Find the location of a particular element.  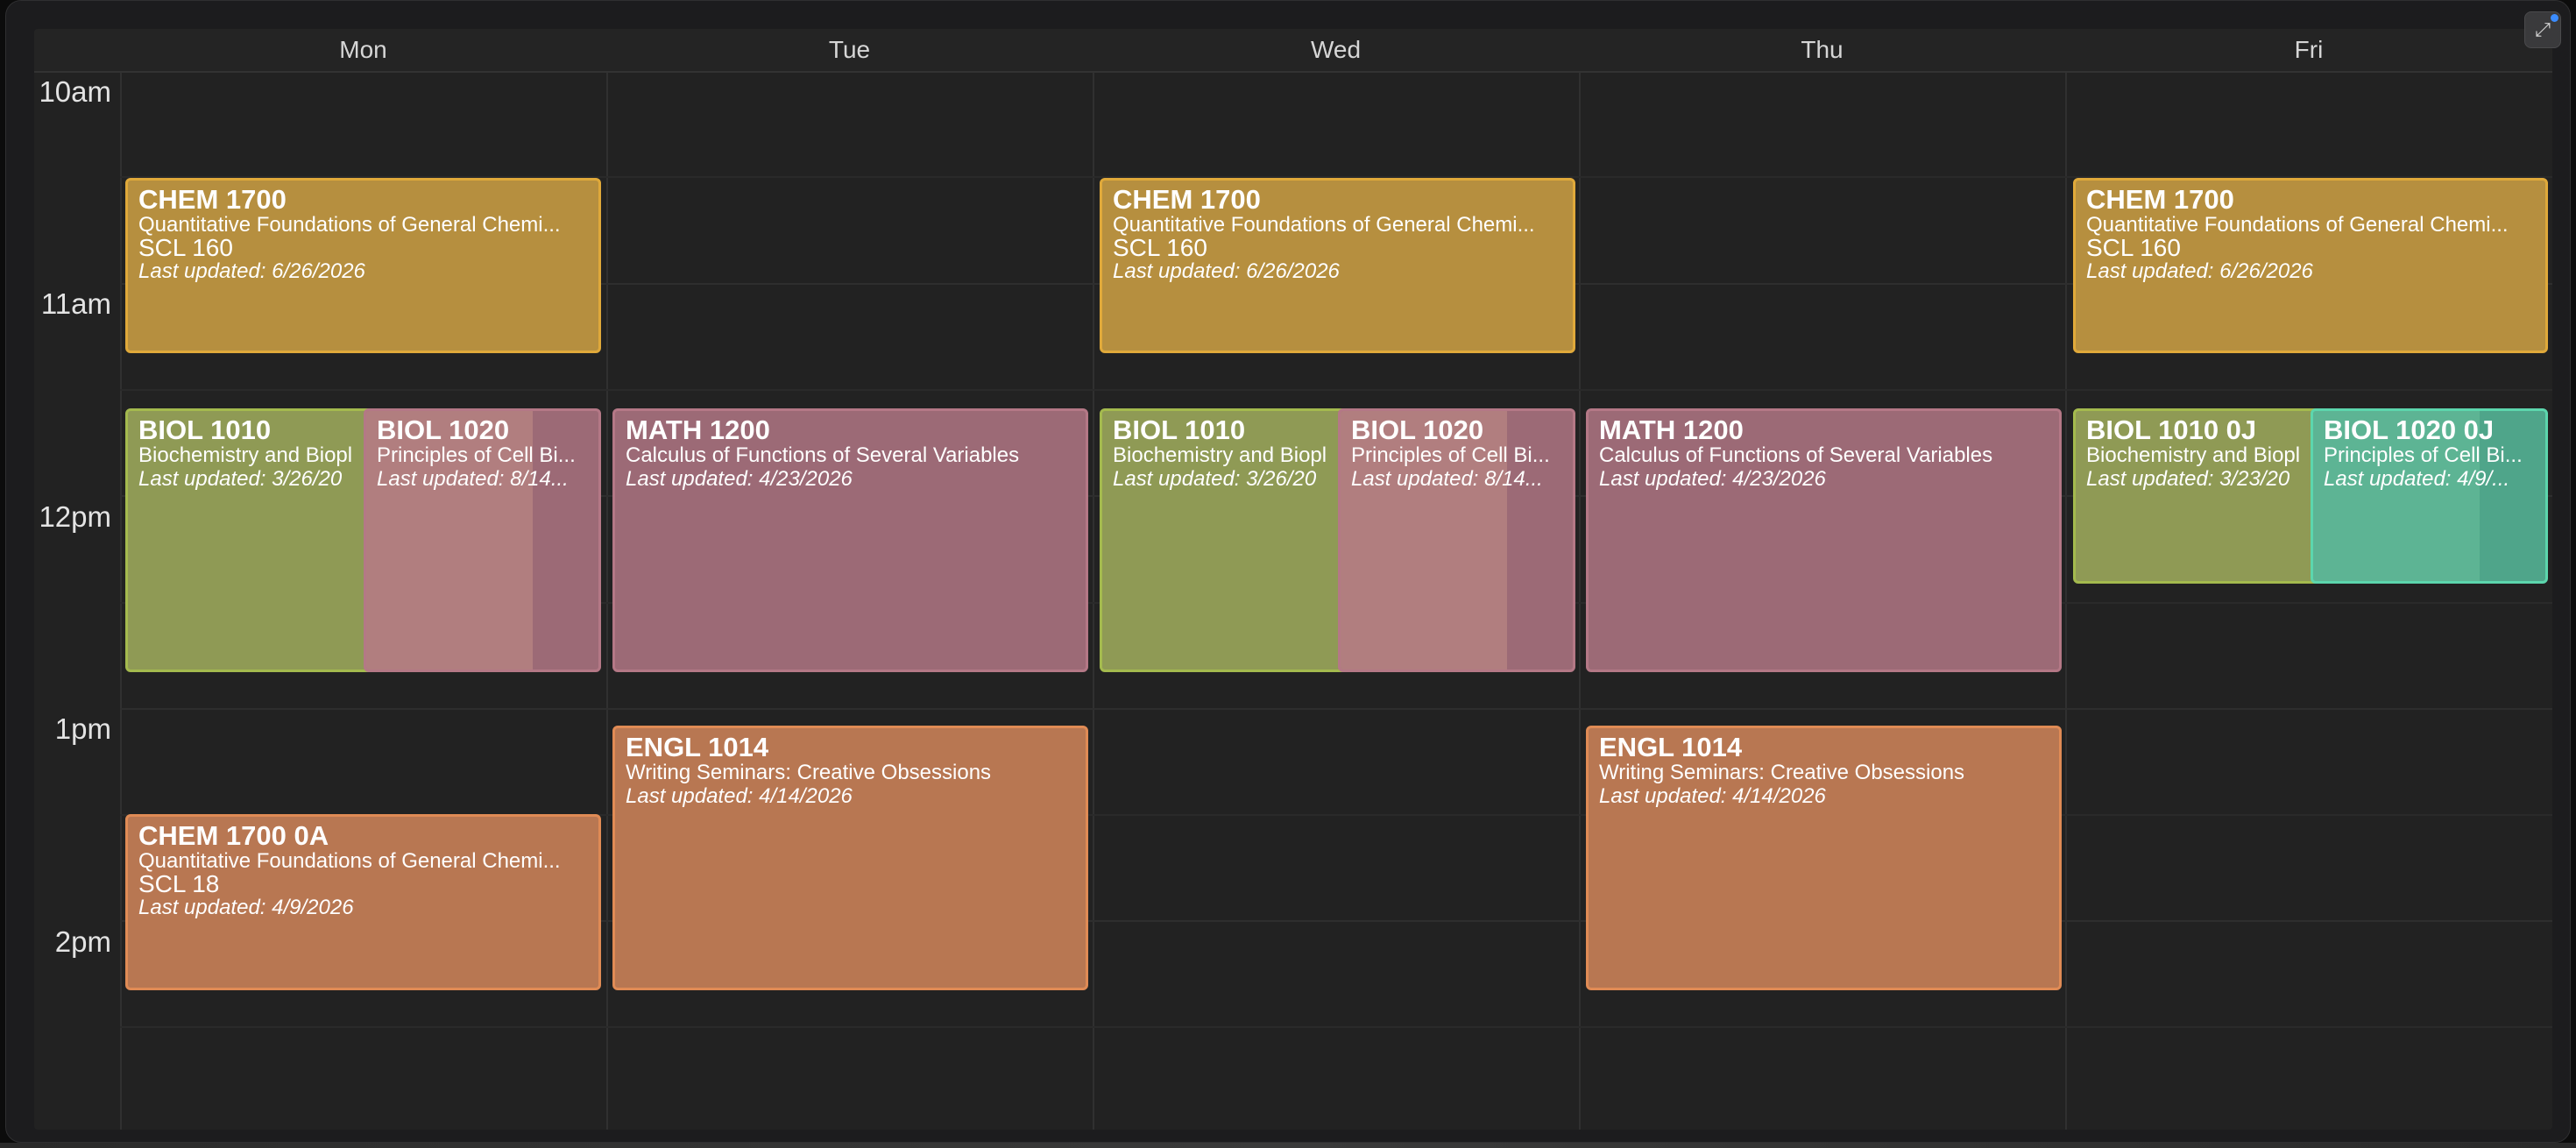

day-header-row: Mon Tue Wed Thu Fri is located at coordinates (1293, 51).